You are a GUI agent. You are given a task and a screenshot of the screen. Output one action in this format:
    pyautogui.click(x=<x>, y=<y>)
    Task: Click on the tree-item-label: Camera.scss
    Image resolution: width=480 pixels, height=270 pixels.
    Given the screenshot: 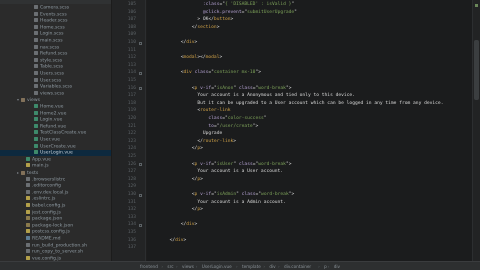 What is the action you would take?
    pyautogui.click(x=55, y=8)
    